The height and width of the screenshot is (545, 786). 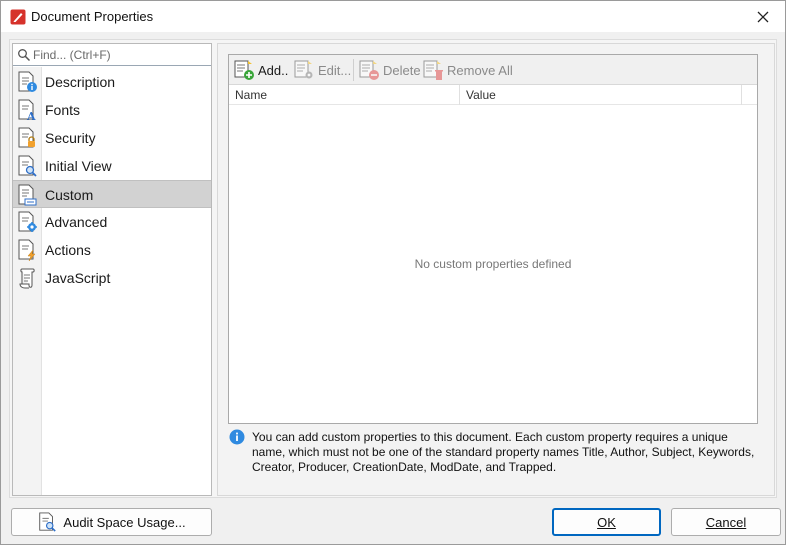 I want to click on close-icon, so click(x=763, y=16).